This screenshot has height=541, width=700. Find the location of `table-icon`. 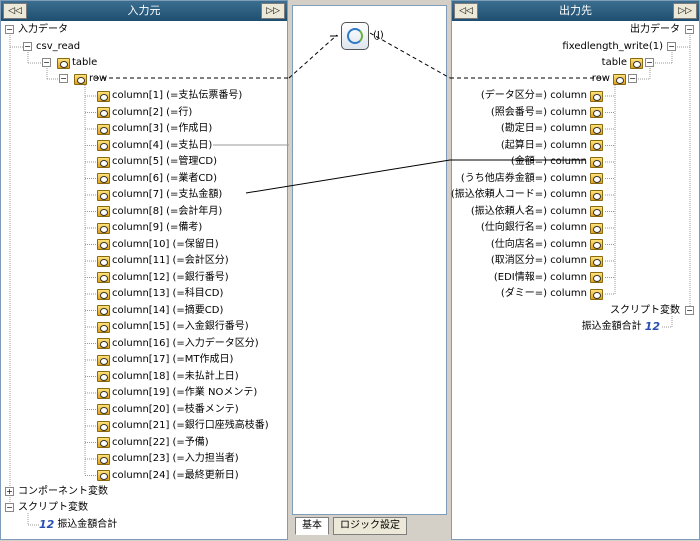

table-icon is located at coordinates (63, 63).